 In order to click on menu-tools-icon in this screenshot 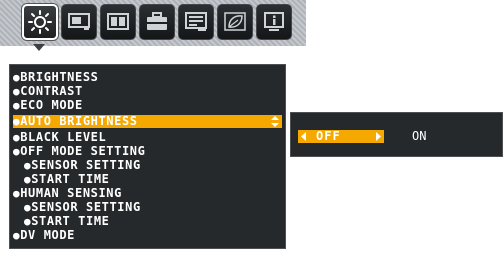, I will do `click(196, 22)`.